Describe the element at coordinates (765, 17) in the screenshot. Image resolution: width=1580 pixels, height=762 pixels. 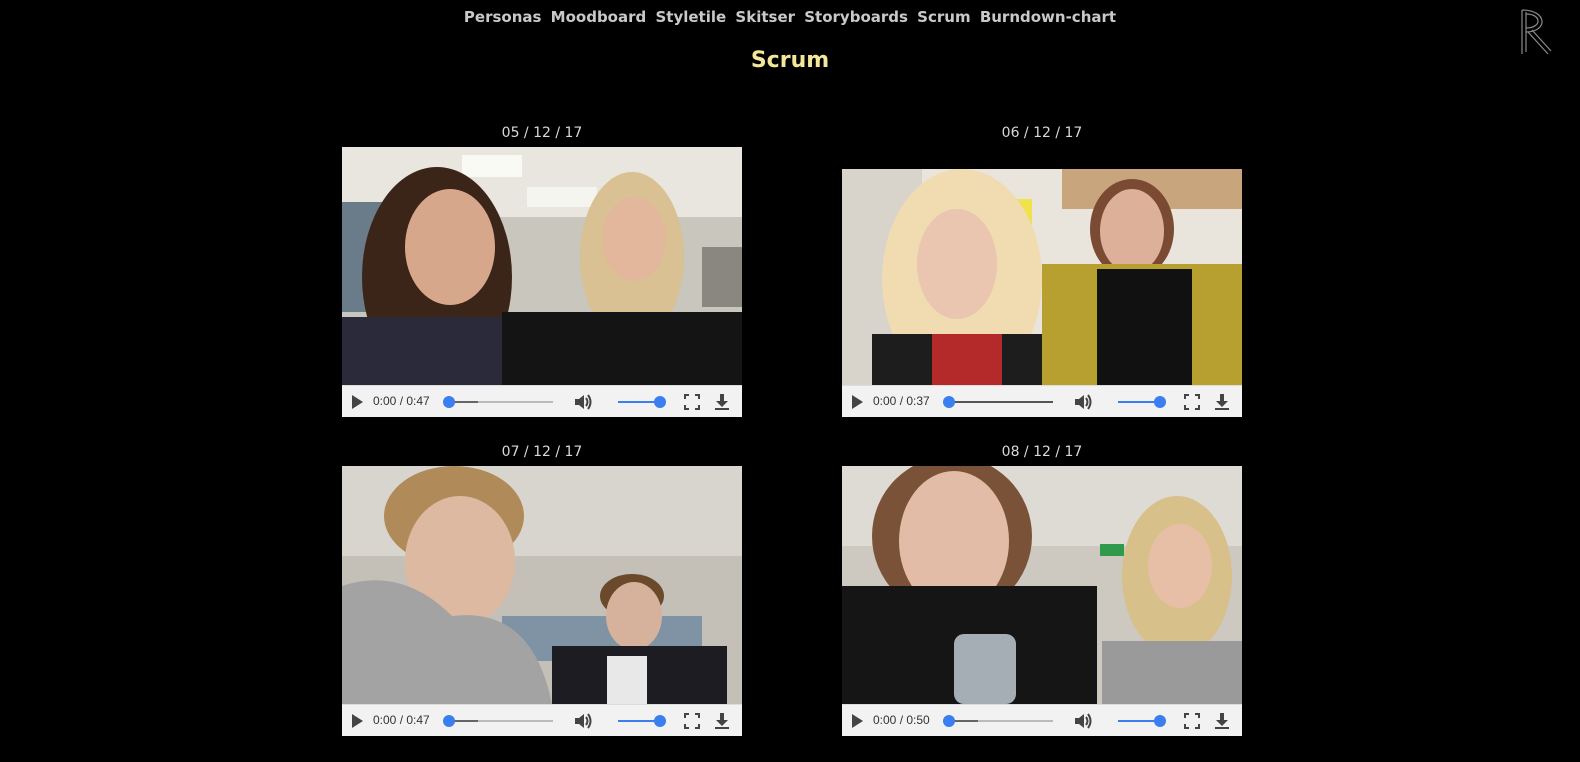
I see `nav-item-skitser: Skitser` at that location.